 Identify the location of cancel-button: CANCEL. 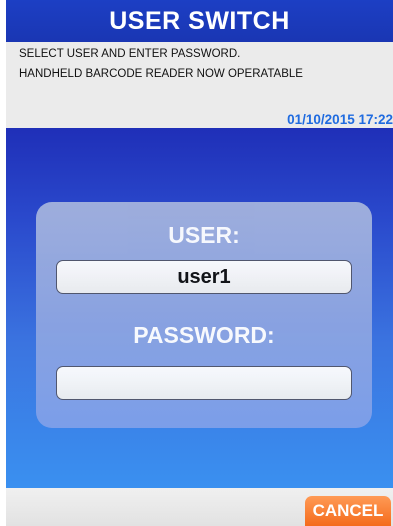
(348, 511).